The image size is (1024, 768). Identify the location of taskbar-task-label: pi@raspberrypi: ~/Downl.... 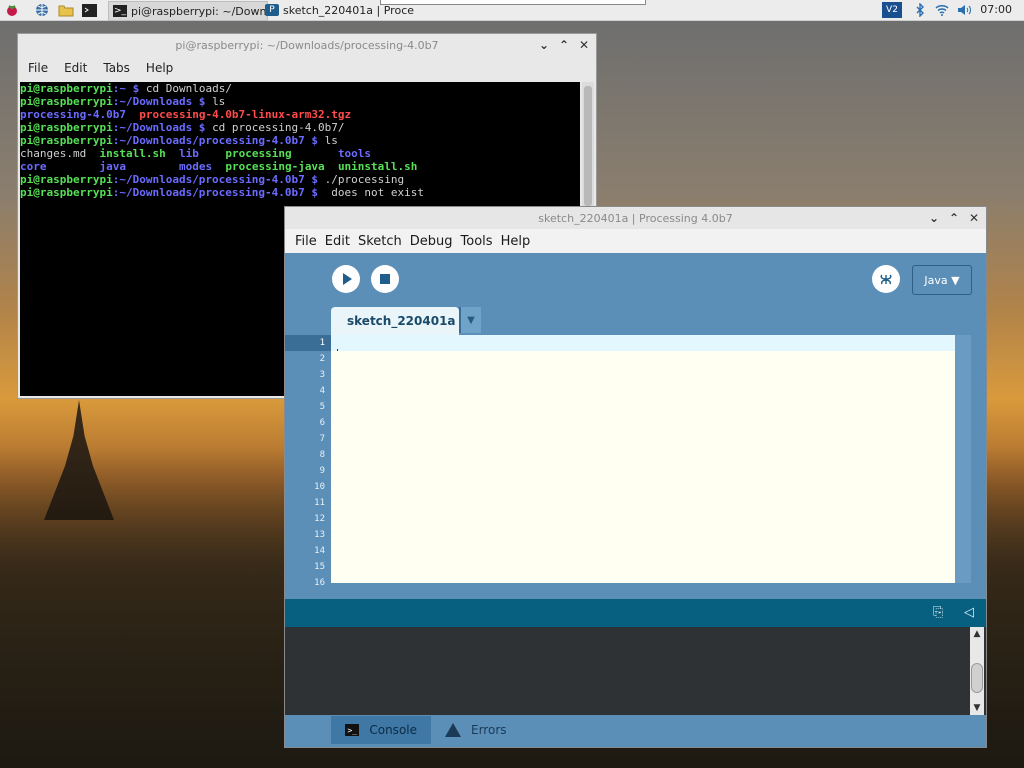
(199, 11).